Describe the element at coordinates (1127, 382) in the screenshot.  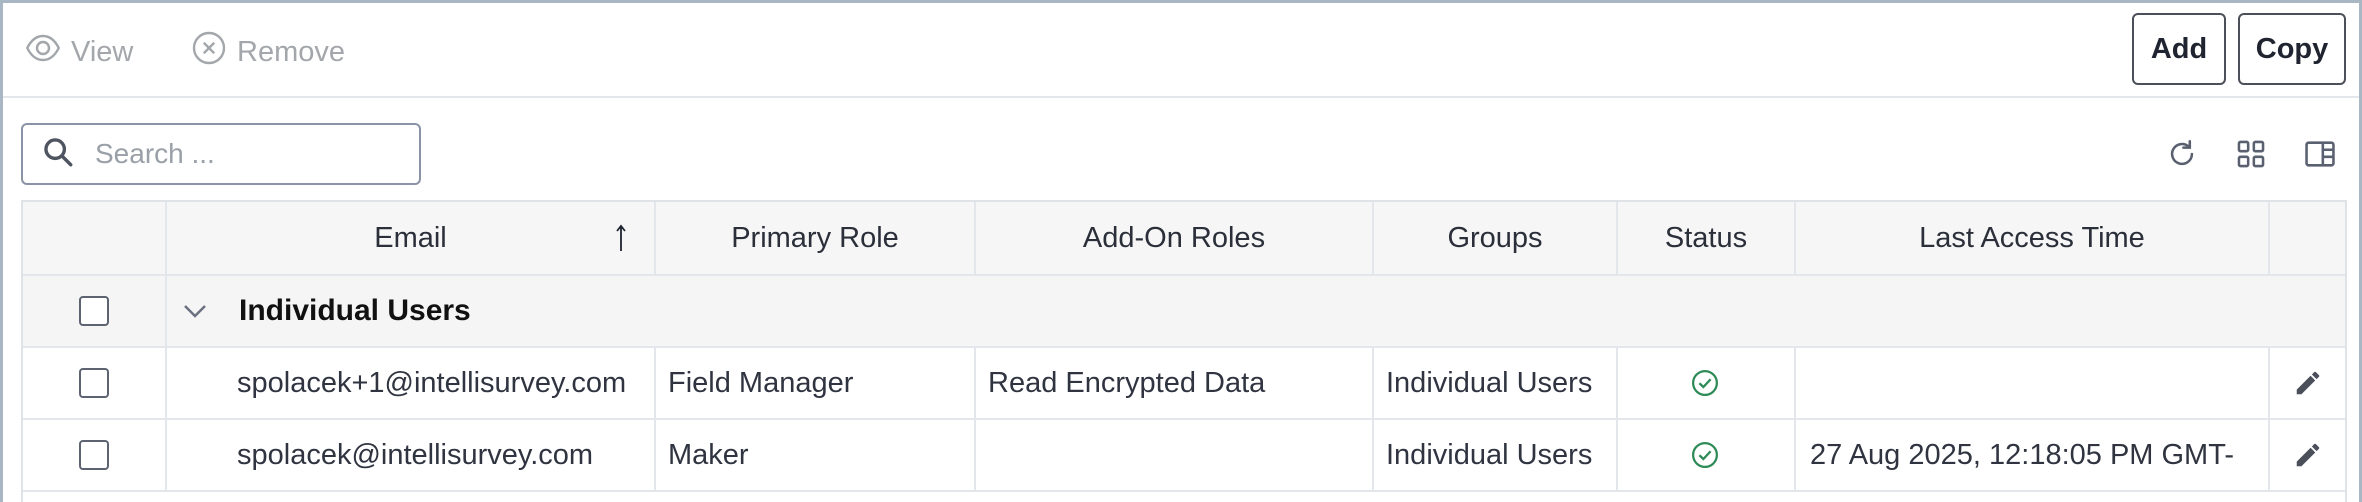
I see `addon-roles-cell: Read Encrypted Data` at that location.